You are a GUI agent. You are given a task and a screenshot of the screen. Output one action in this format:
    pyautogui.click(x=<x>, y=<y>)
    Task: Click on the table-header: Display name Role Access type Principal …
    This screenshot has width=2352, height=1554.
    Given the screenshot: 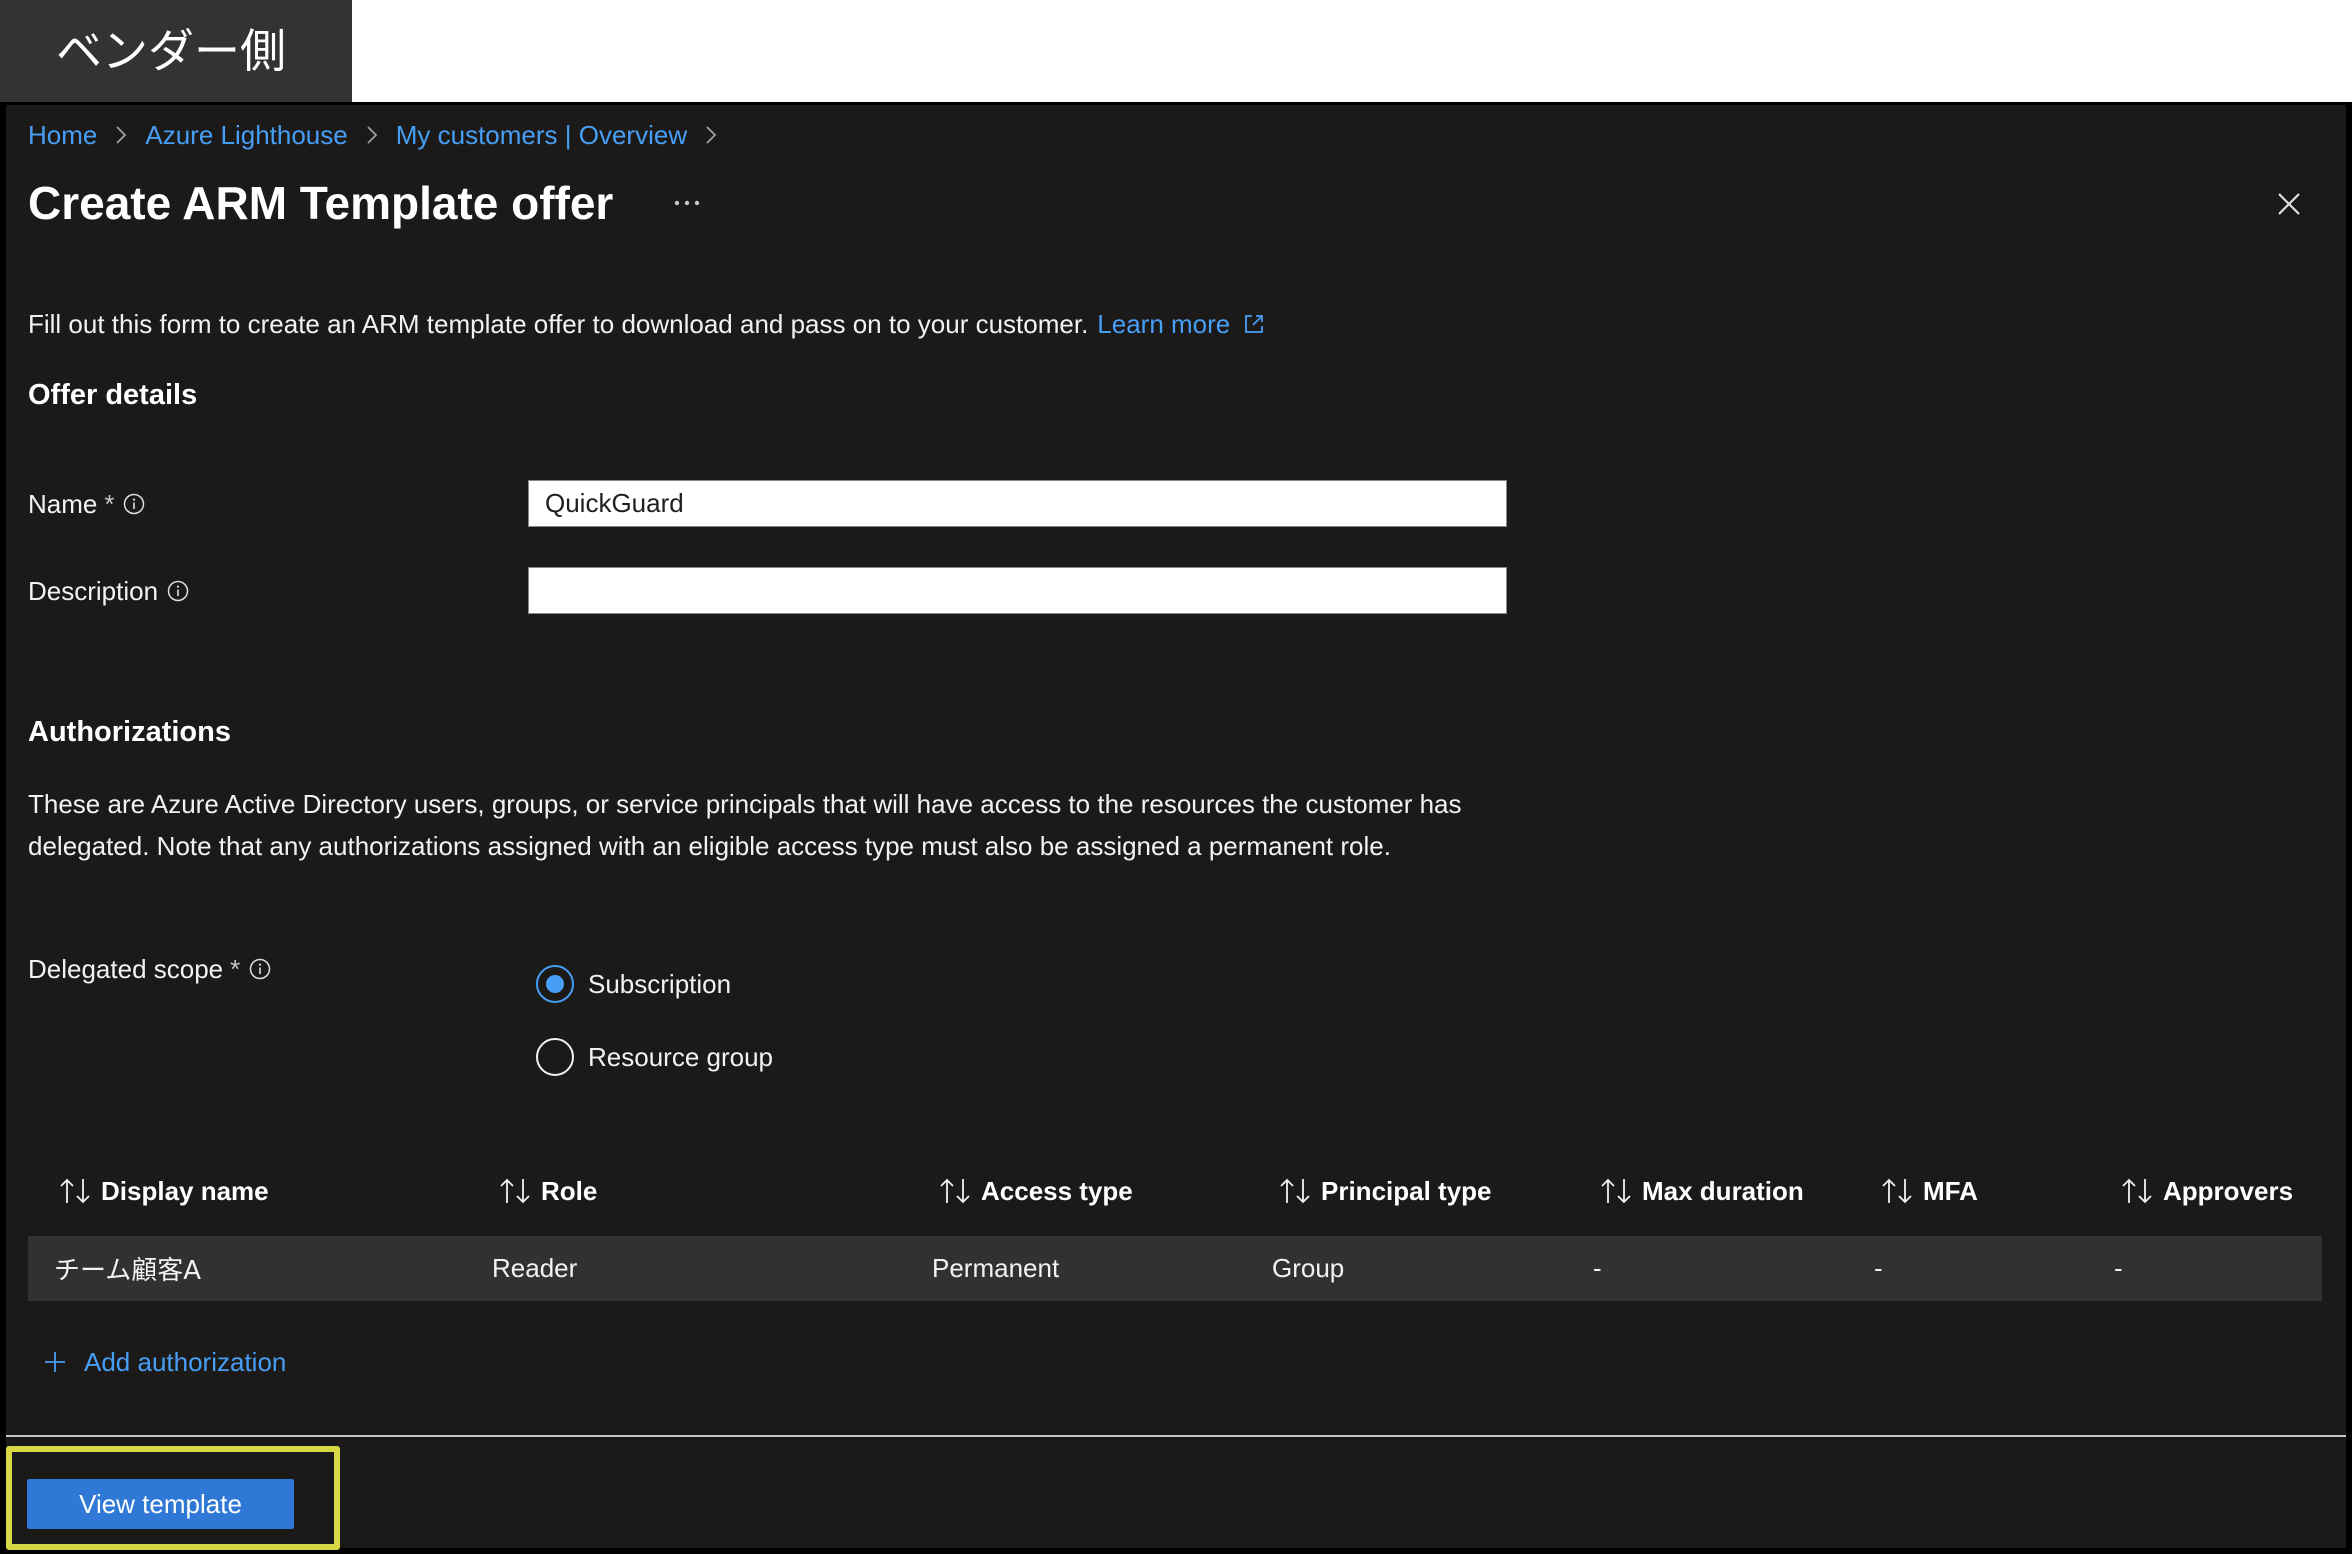 What is the action you would take?
    pyautogui.click(x=1175, y=1191)
    